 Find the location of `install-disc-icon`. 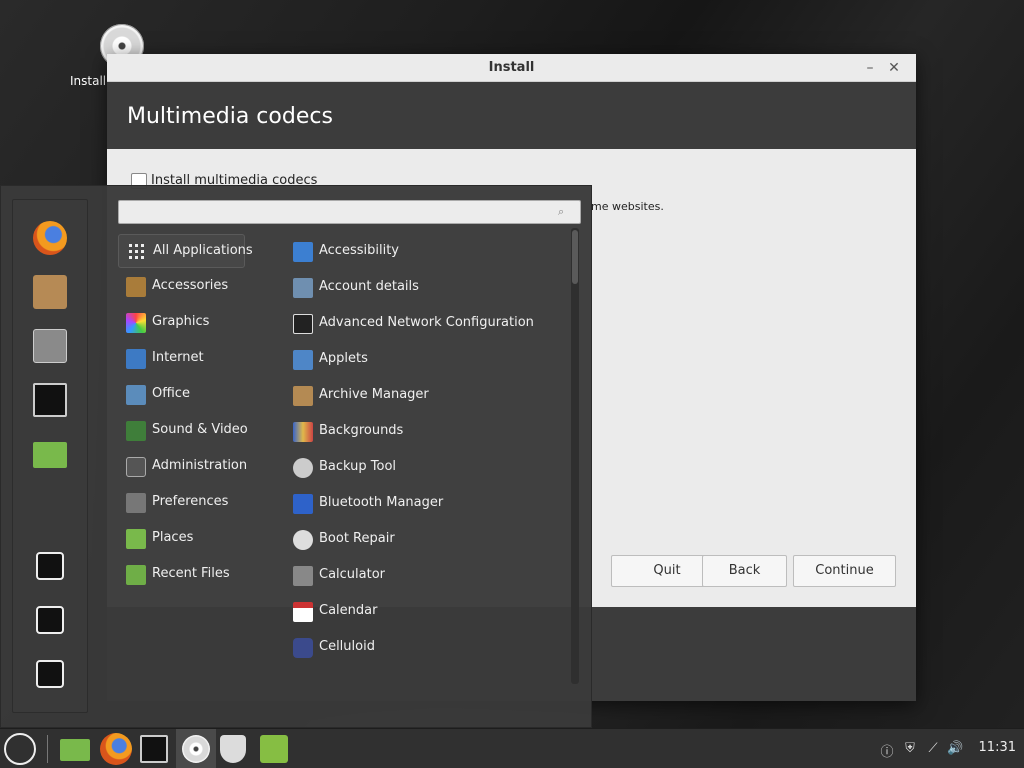

install-disc-icon is located at coordinates (196, 748).